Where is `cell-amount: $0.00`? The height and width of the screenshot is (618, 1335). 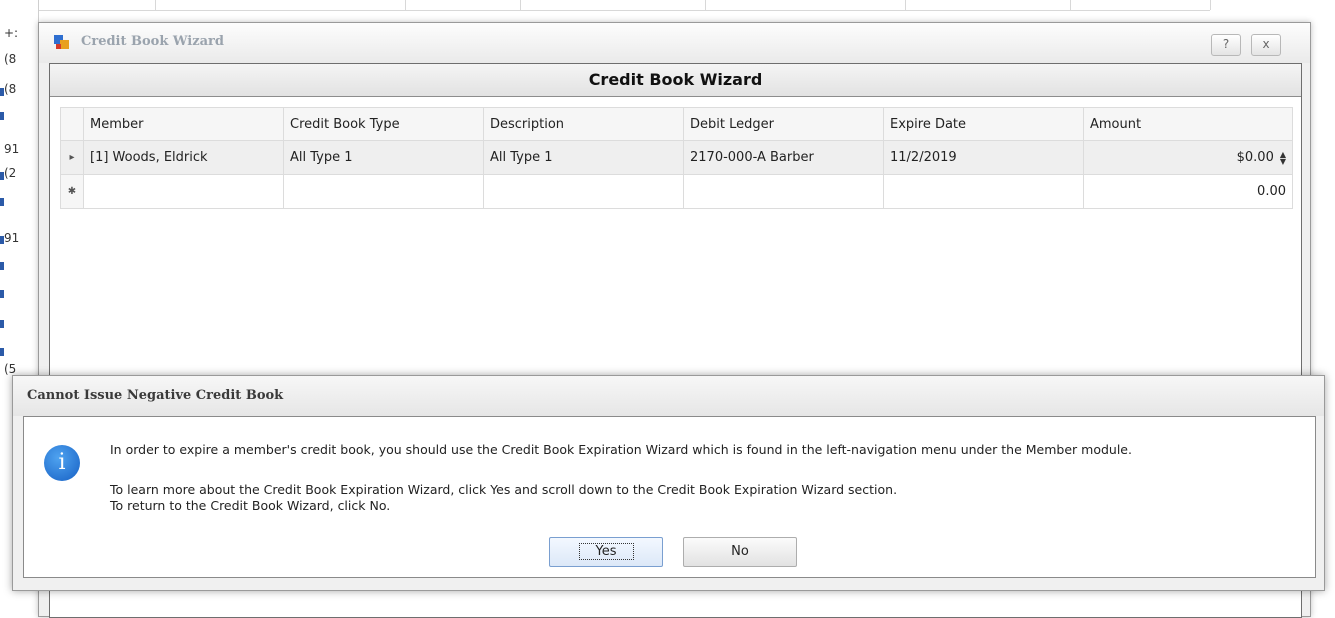 cell-amount: $0.00 is located at coordinates (1255, 157).